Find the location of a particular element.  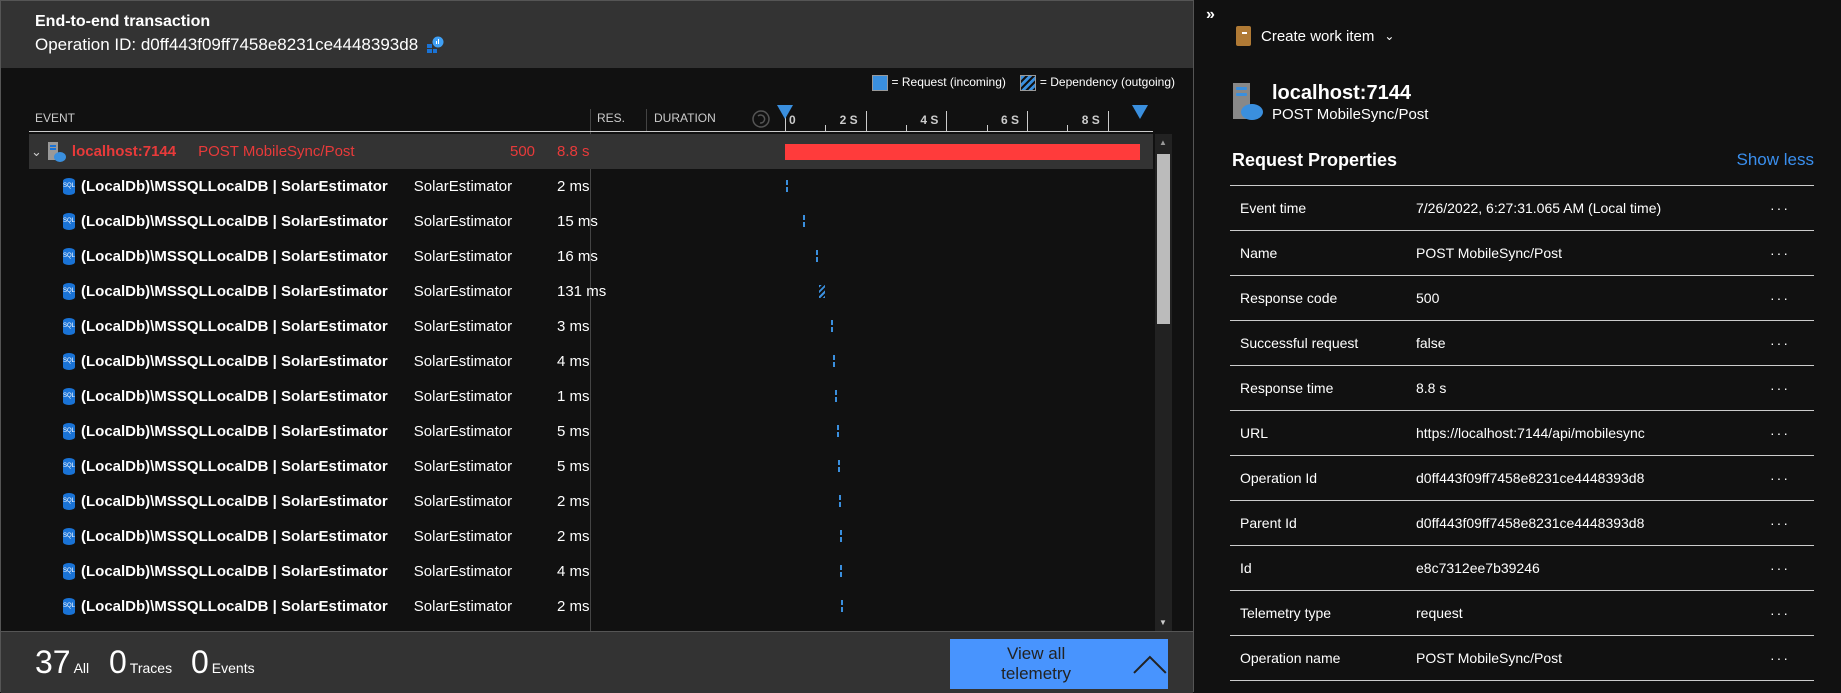

column-res: RES. is located at coordinates (611, 118).